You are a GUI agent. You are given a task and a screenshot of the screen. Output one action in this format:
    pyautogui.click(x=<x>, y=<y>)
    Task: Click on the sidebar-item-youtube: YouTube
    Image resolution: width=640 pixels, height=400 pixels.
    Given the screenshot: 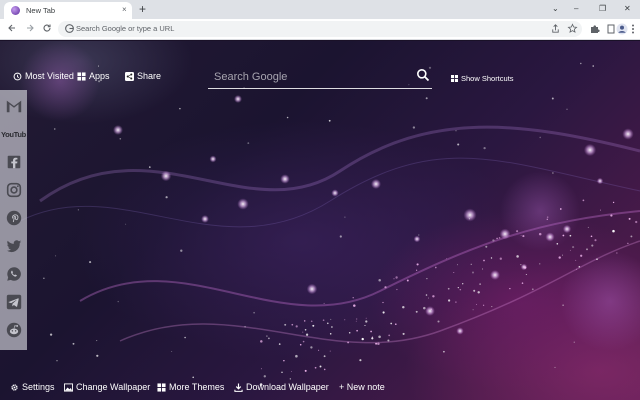 What is the action you would take?
    pyautogui.click(x=13, y=134)
    